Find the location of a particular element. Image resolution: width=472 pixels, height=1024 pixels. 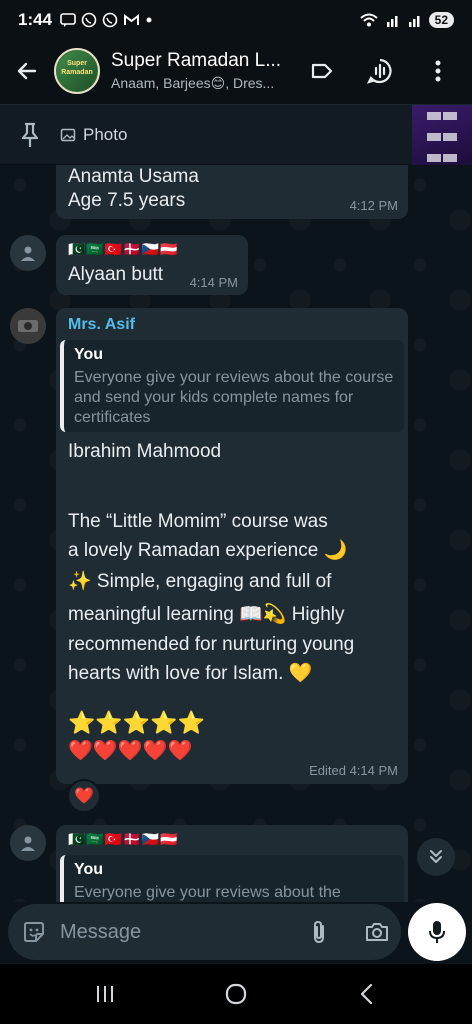

profile-photo-icon is located at coordinates (28, 326).